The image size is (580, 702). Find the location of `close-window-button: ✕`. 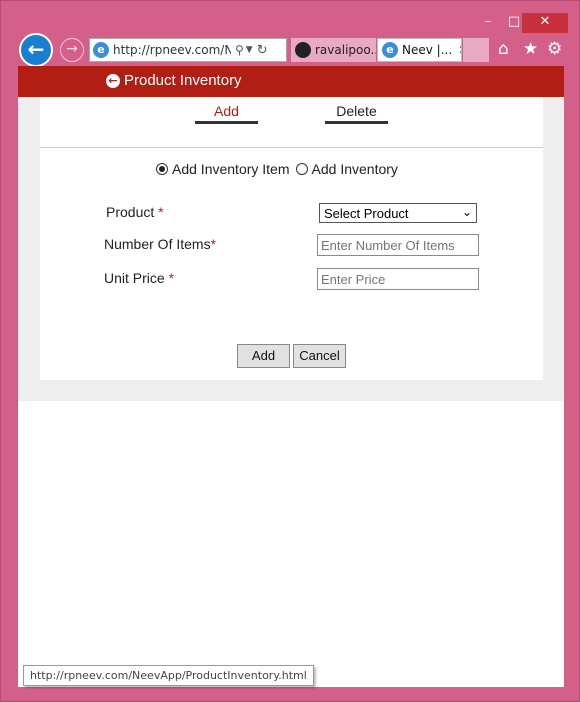

close-window-button: ✕ is located at coordinates (545, 23).